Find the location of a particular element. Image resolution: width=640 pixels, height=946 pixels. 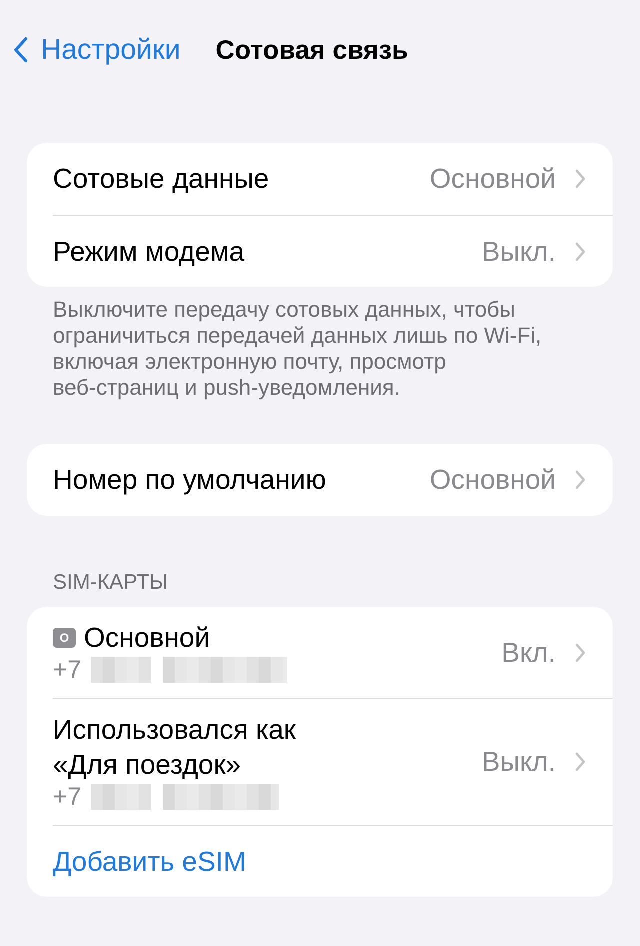

footer-note: Выключите передачу сотовых данных, чтобы ограничиться передачей данных лишь по Wi-Fi, включая электронную почту, просмотр веб-страниц и push-уведомления. is located at coordinates (298, 349).